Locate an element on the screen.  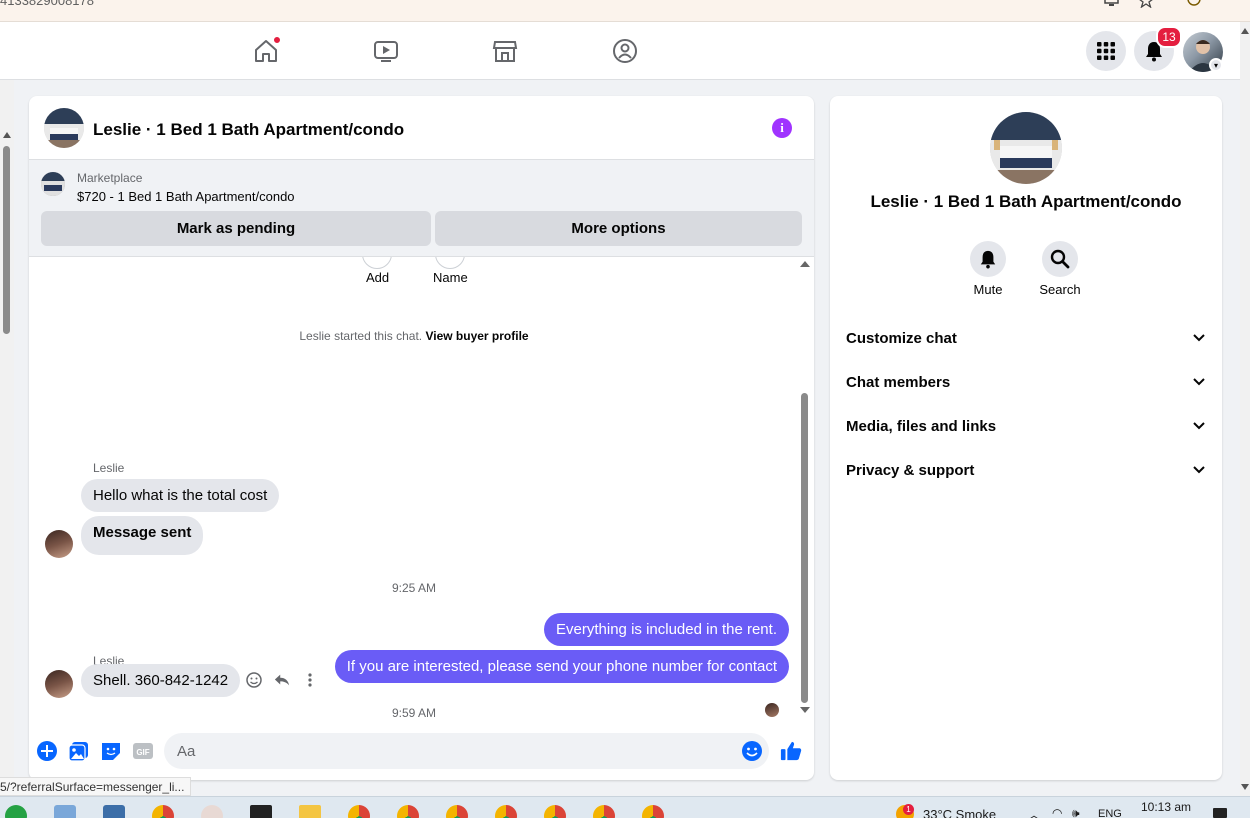
more-options-button: More options is located at coordinates (618, 228).